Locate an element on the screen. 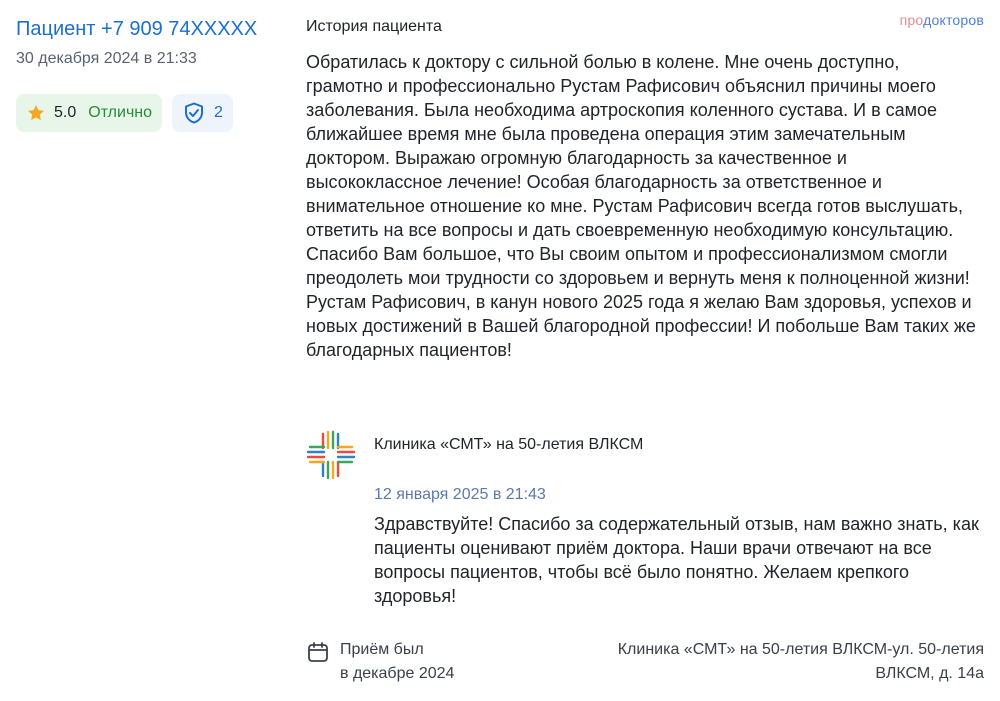 The width and height of the screenshot is (1000, 701). verification-badge: 2 is located at coordinates (202, 113).